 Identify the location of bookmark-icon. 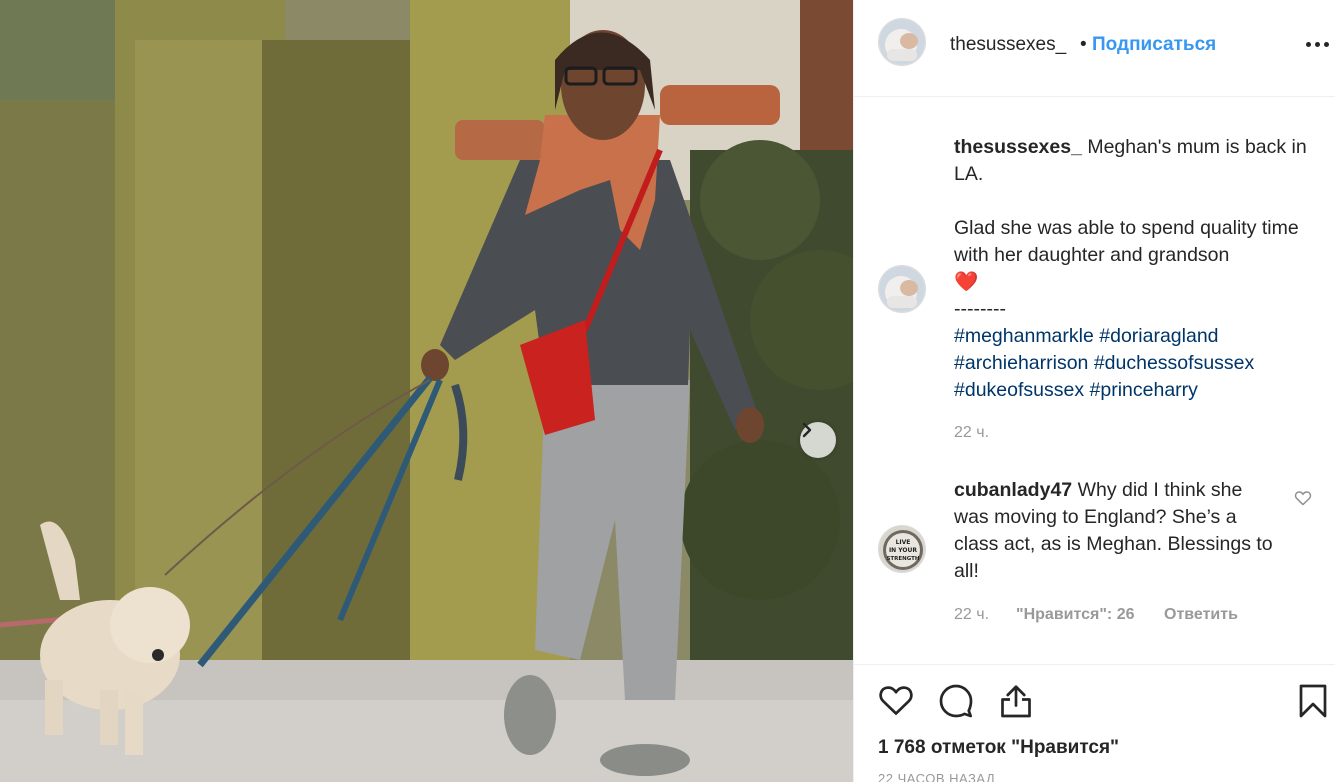
(1313, 701).